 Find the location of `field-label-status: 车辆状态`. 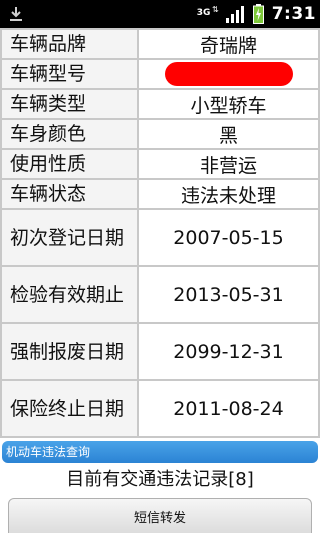

field-label-status: 车辆状态 is located at coordinates (69, 194).